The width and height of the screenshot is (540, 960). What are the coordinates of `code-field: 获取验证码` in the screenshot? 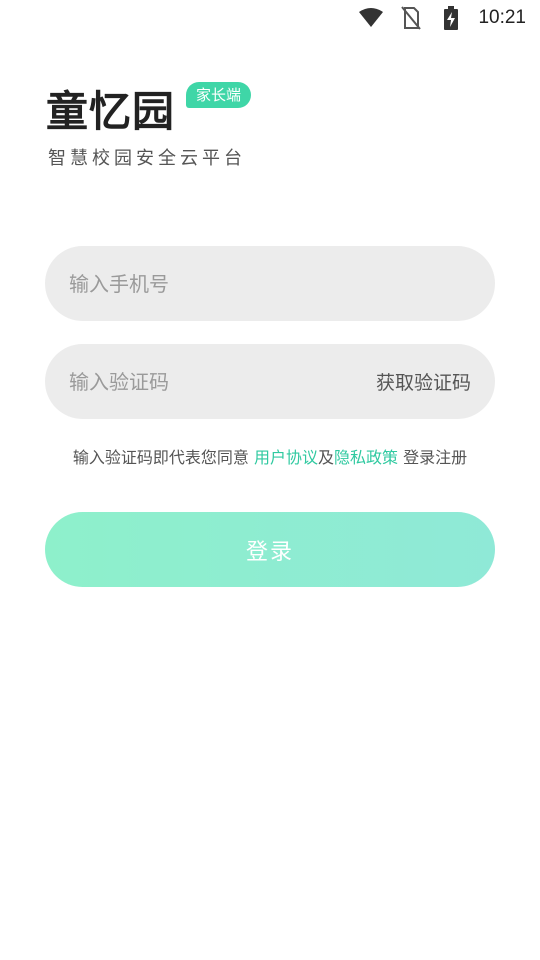 It's located at (270, 381).